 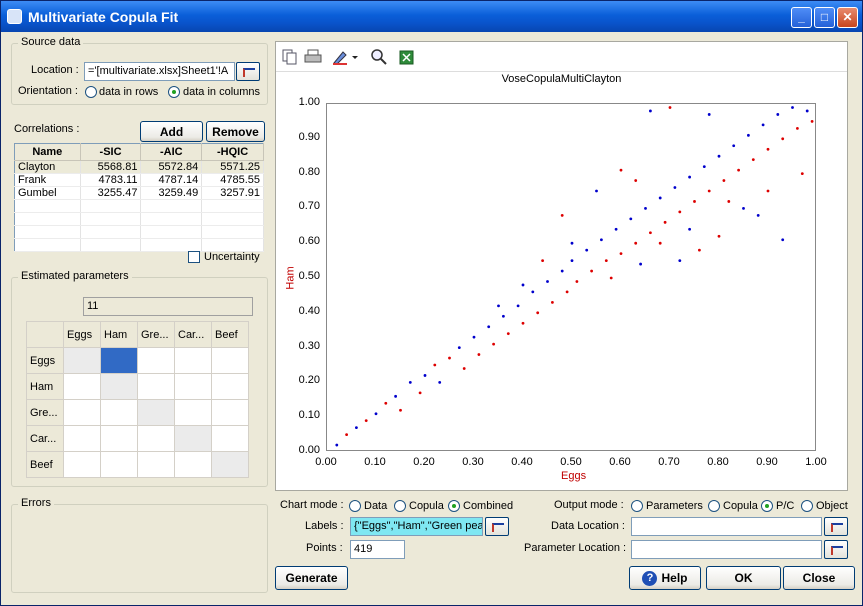 What do you see at coordinates (290, 57) in the screenshot?
I see `copy-icon` at bounding box center [290, 57].